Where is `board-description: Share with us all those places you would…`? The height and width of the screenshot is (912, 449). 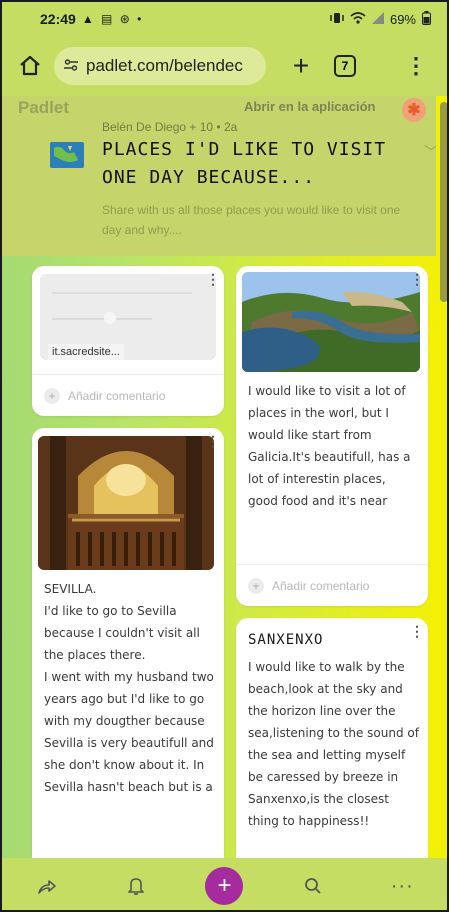 board-description: Share with us all those places you would… is located at coordinates (251, 220).